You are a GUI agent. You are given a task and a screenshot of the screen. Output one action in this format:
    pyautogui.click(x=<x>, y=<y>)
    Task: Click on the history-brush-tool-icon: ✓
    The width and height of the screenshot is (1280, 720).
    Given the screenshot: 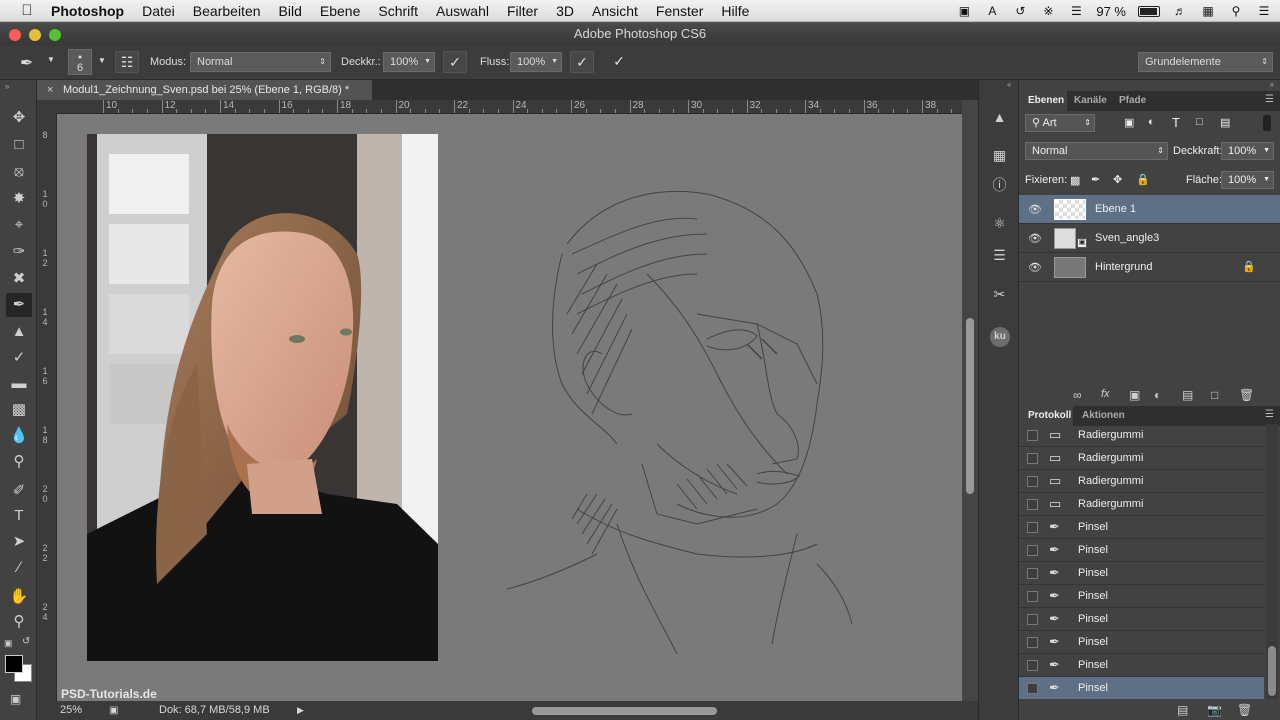 What is the action you would take?
    pyautogui.click(x=19, y=358)
    